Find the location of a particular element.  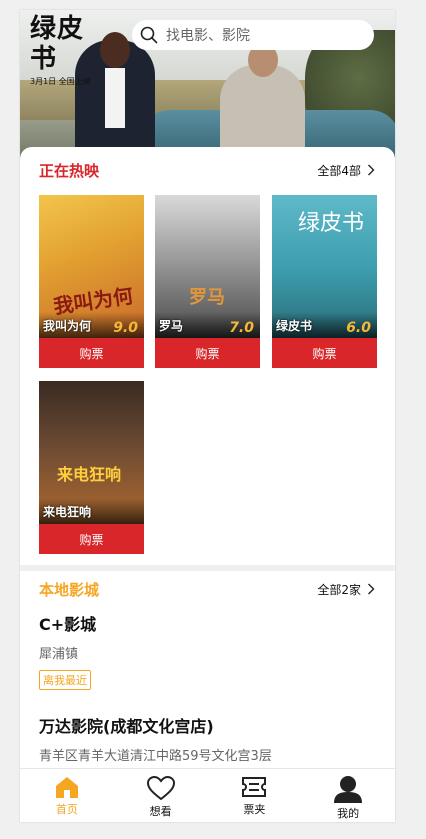

movie-card: 来电狂响 来电狂响 购票 is located at coordinates (91, 467).